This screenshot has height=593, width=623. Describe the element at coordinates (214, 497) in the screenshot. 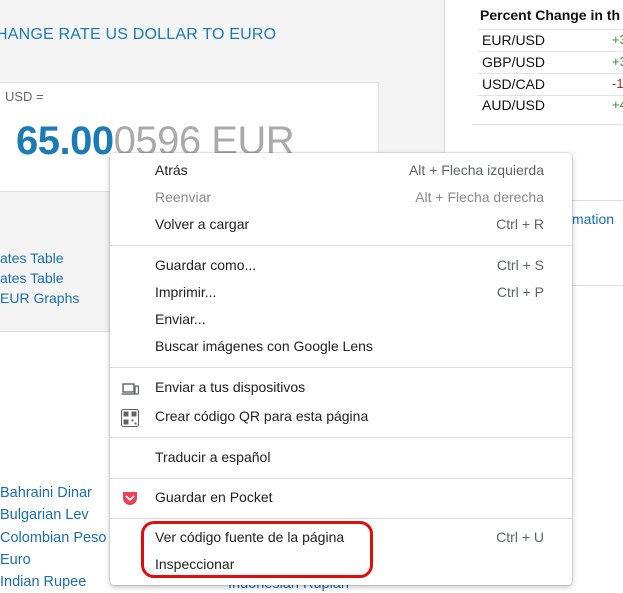

I see `menu-item-label: Guardar en Pocket` at that location.